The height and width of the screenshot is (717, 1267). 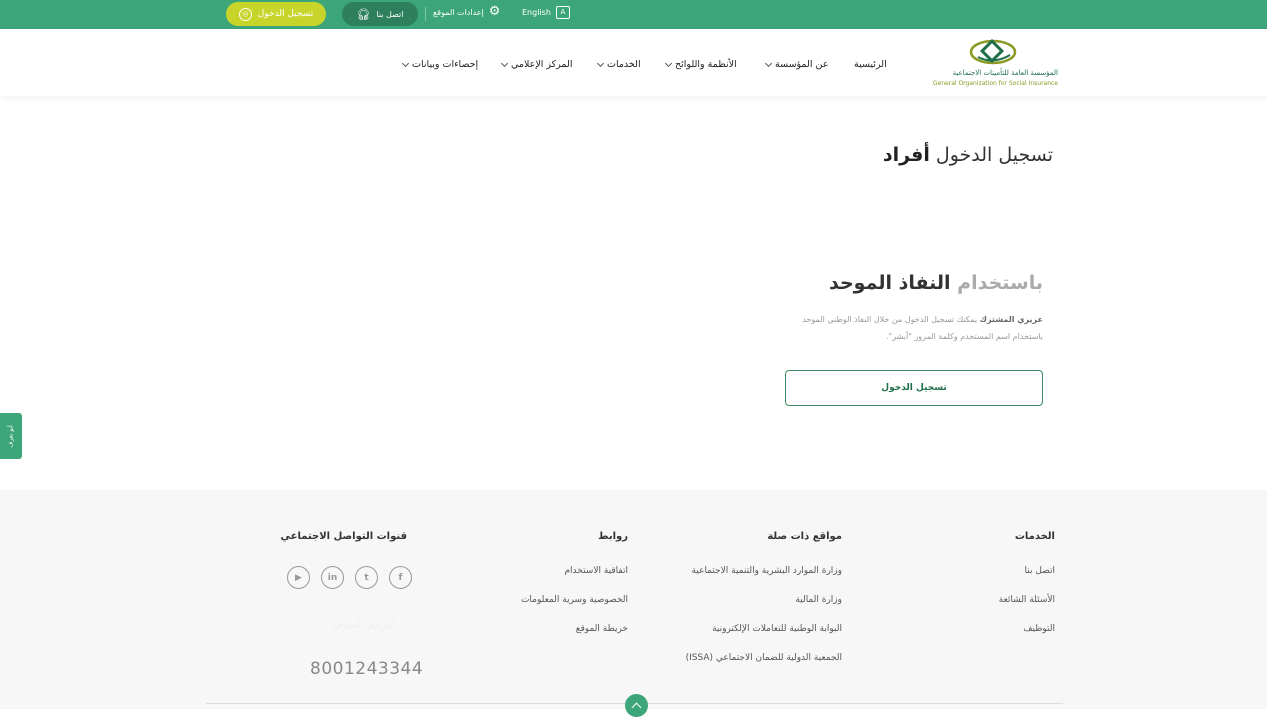 I want to click on side-tab-label: أبو نعرف, so click(x=11, y=436).